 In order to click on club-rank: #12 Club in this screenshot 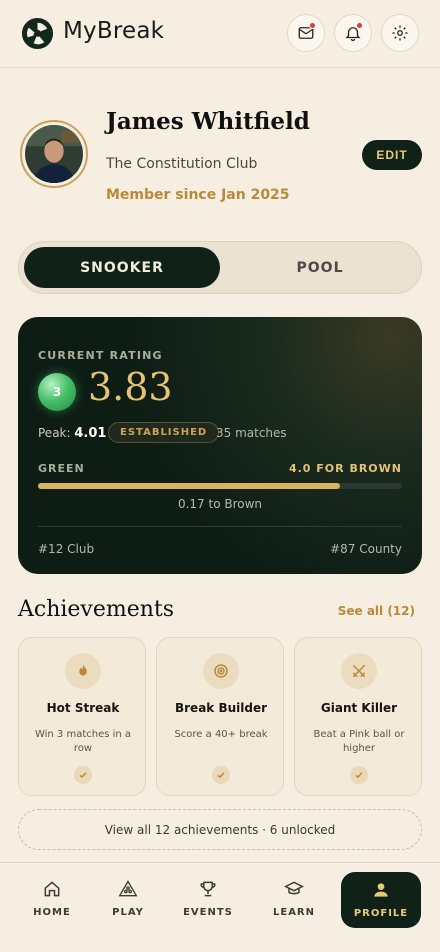, I will do `click(66, 549)`.